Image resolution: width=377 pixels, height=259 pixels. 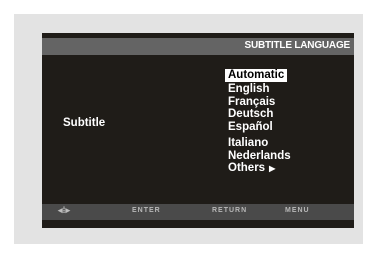 What do you see at coordinates (64, 210) in the screenshot?
I see `directional-pad-icon: ◂⁞▸` at bounding box center [64, 210].